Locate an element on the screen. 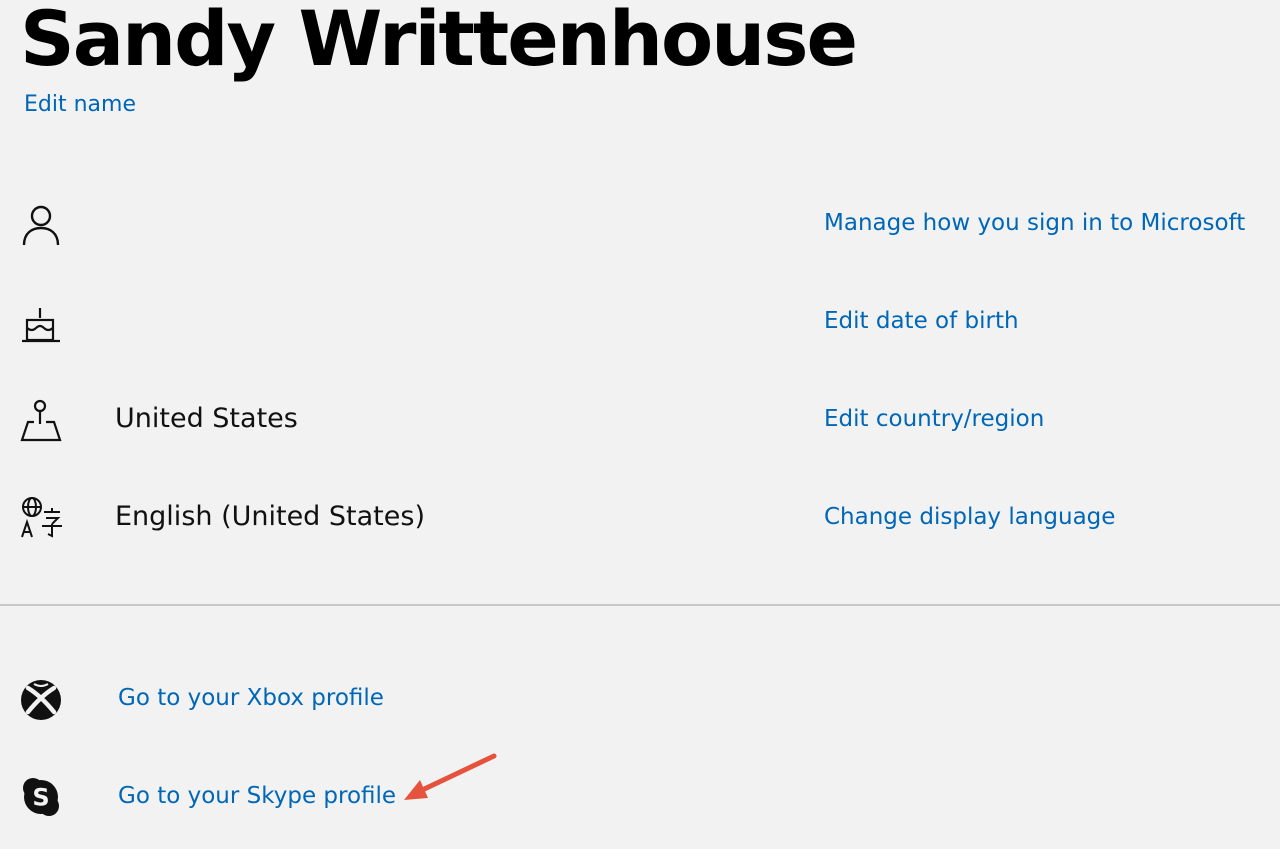  annotation-arrow is located at coordinates (450, 776).